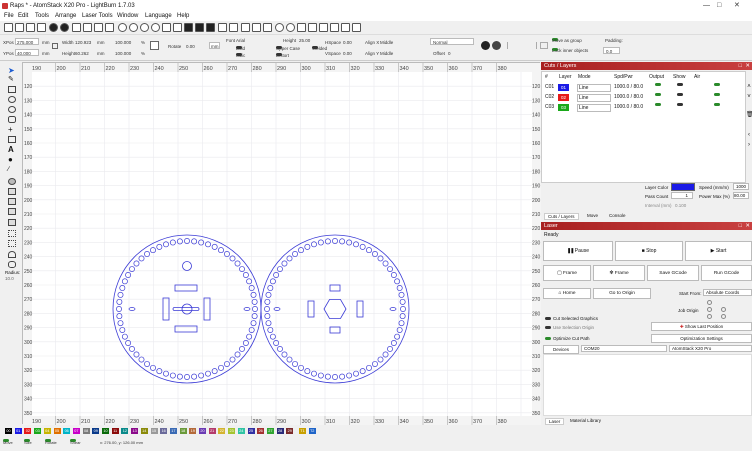 Image resolution: width=752 pixels, height=451 pixels. Describe the element at coordinates (158, 16) in the screenshot. I see `menu-language: Language` at that location.